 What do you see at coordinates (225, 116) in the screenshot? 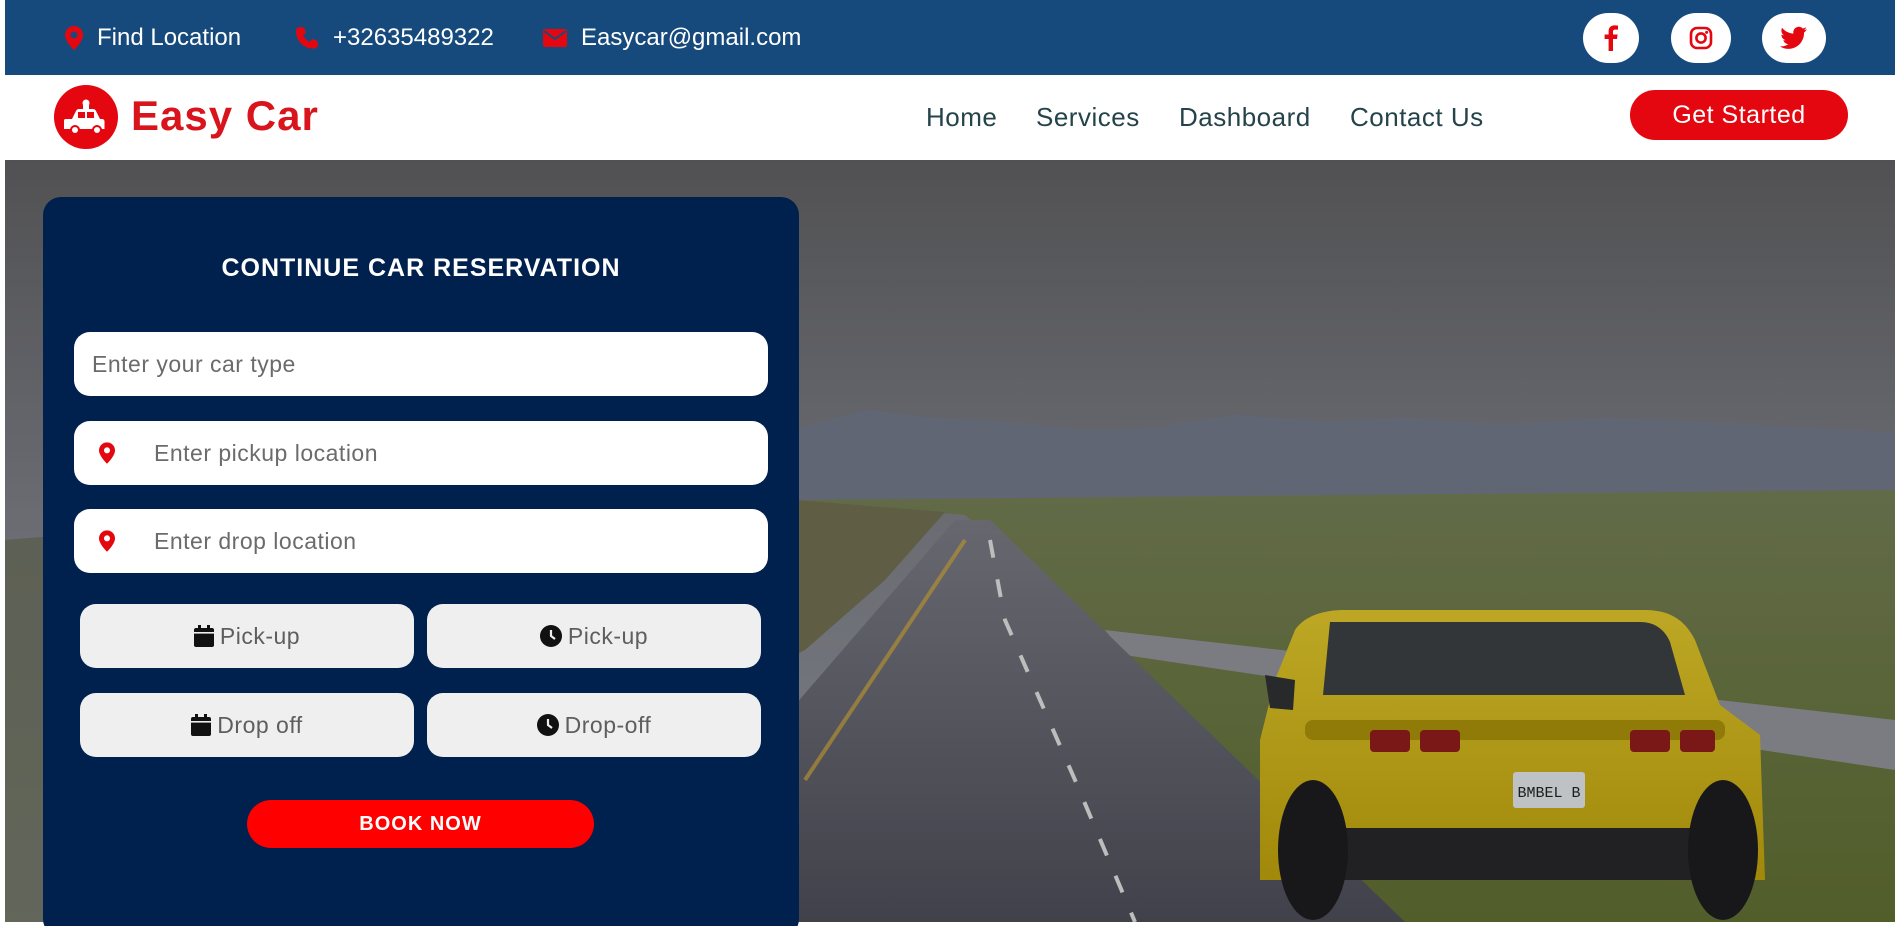
I see `brand-name: Easy Car` at bounding box center [225, 116].